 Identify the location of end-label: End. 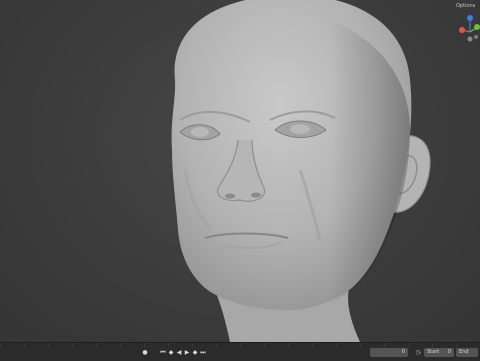
(464, 352).